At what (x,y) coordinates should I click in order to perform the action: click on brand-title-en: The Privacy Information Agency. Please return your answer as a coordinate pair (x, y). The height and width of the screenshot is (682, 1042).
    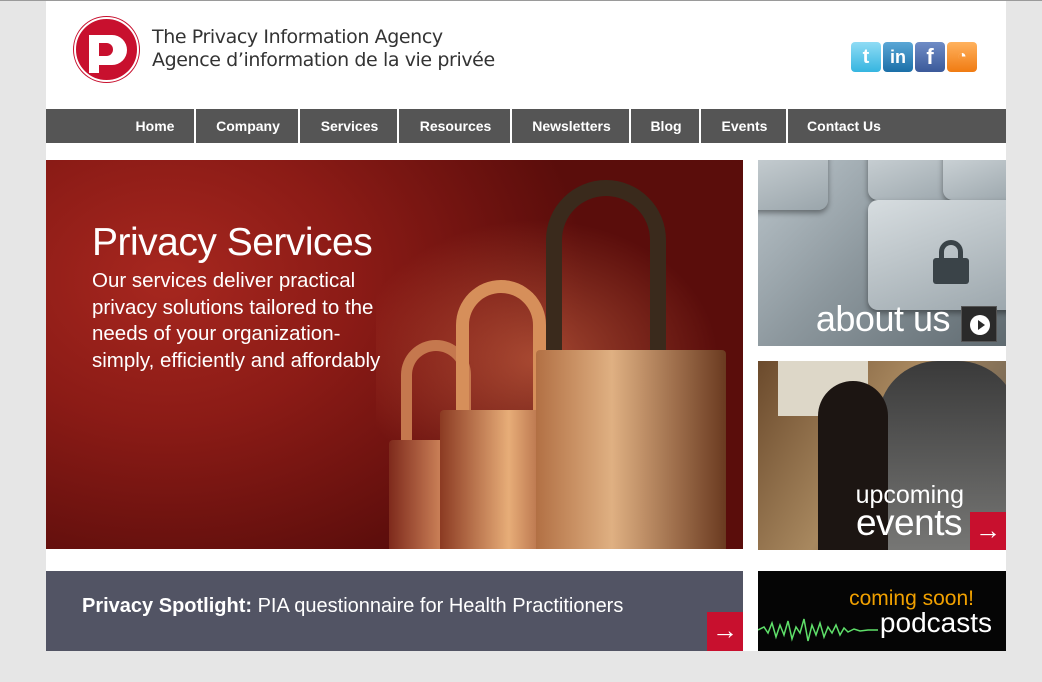
    Looking at the image, I should click on (297, 37).